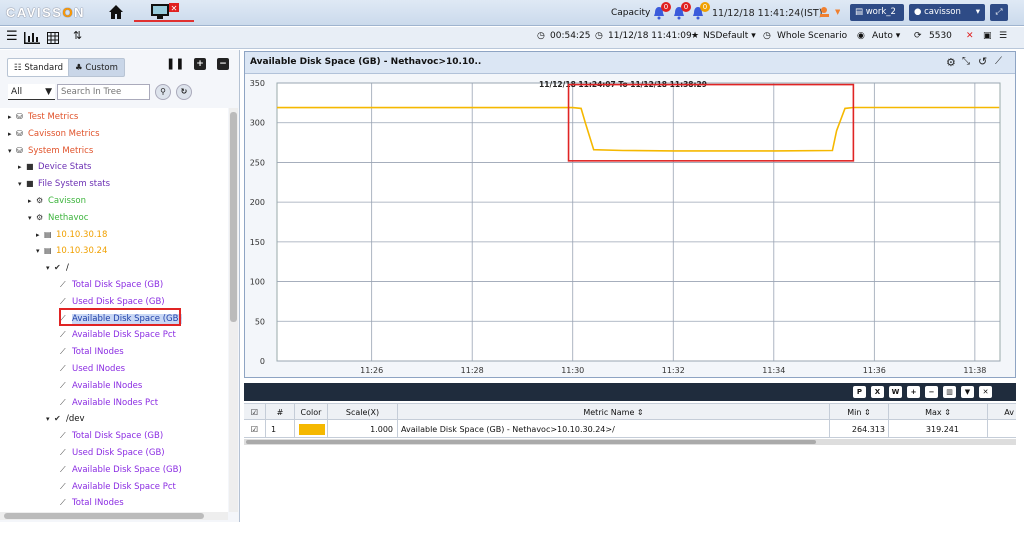 This screenshot has width=1024, height=535. What do you see at coordinates (98, 503) in the screenshot?
I see `tree-label: Total INodes` at bounding box center [98, 503].